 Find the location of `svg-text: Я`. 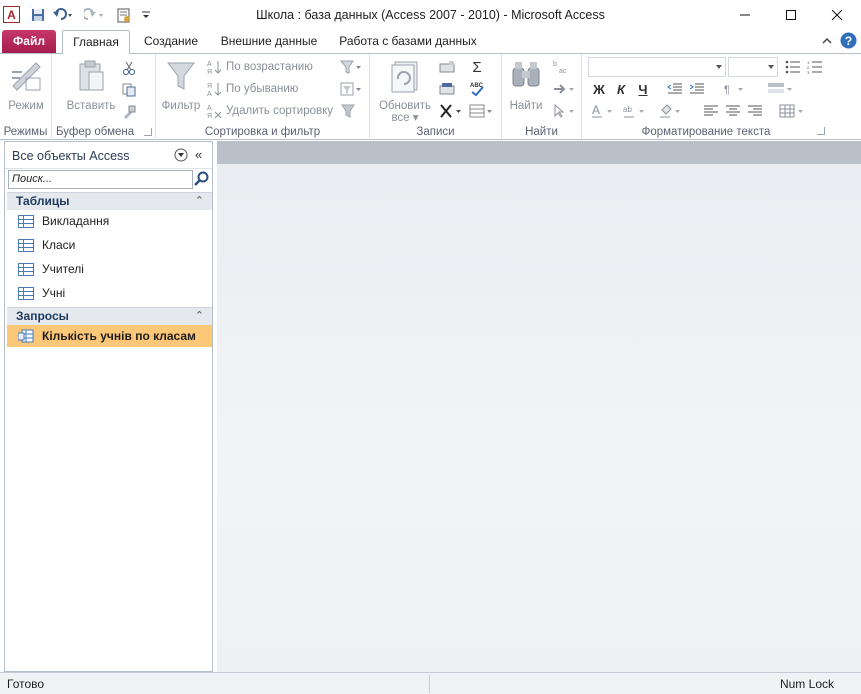

svg-text: Я is located at coordinates (209, 86).